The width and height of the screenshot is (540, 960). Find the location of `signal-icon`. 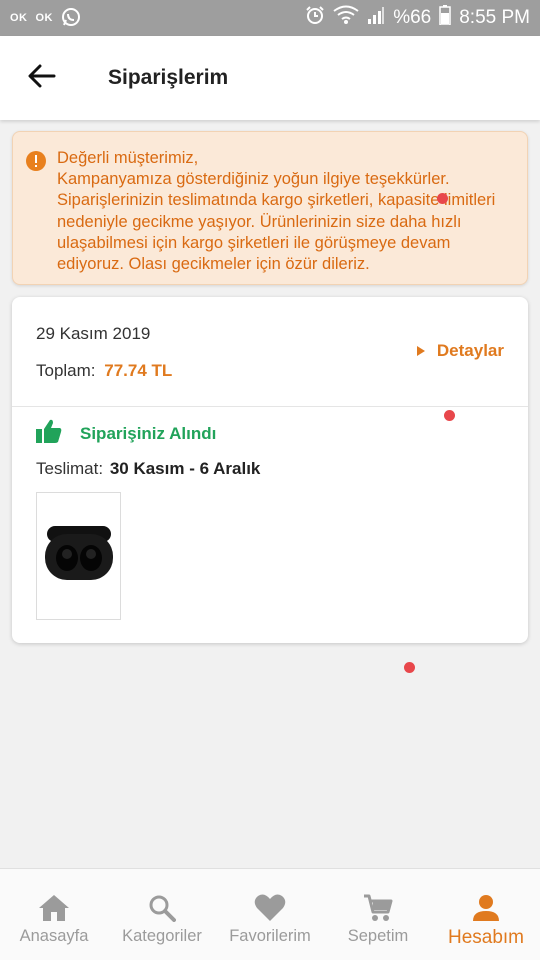

signal-icon is located at coordinates (376, 18).